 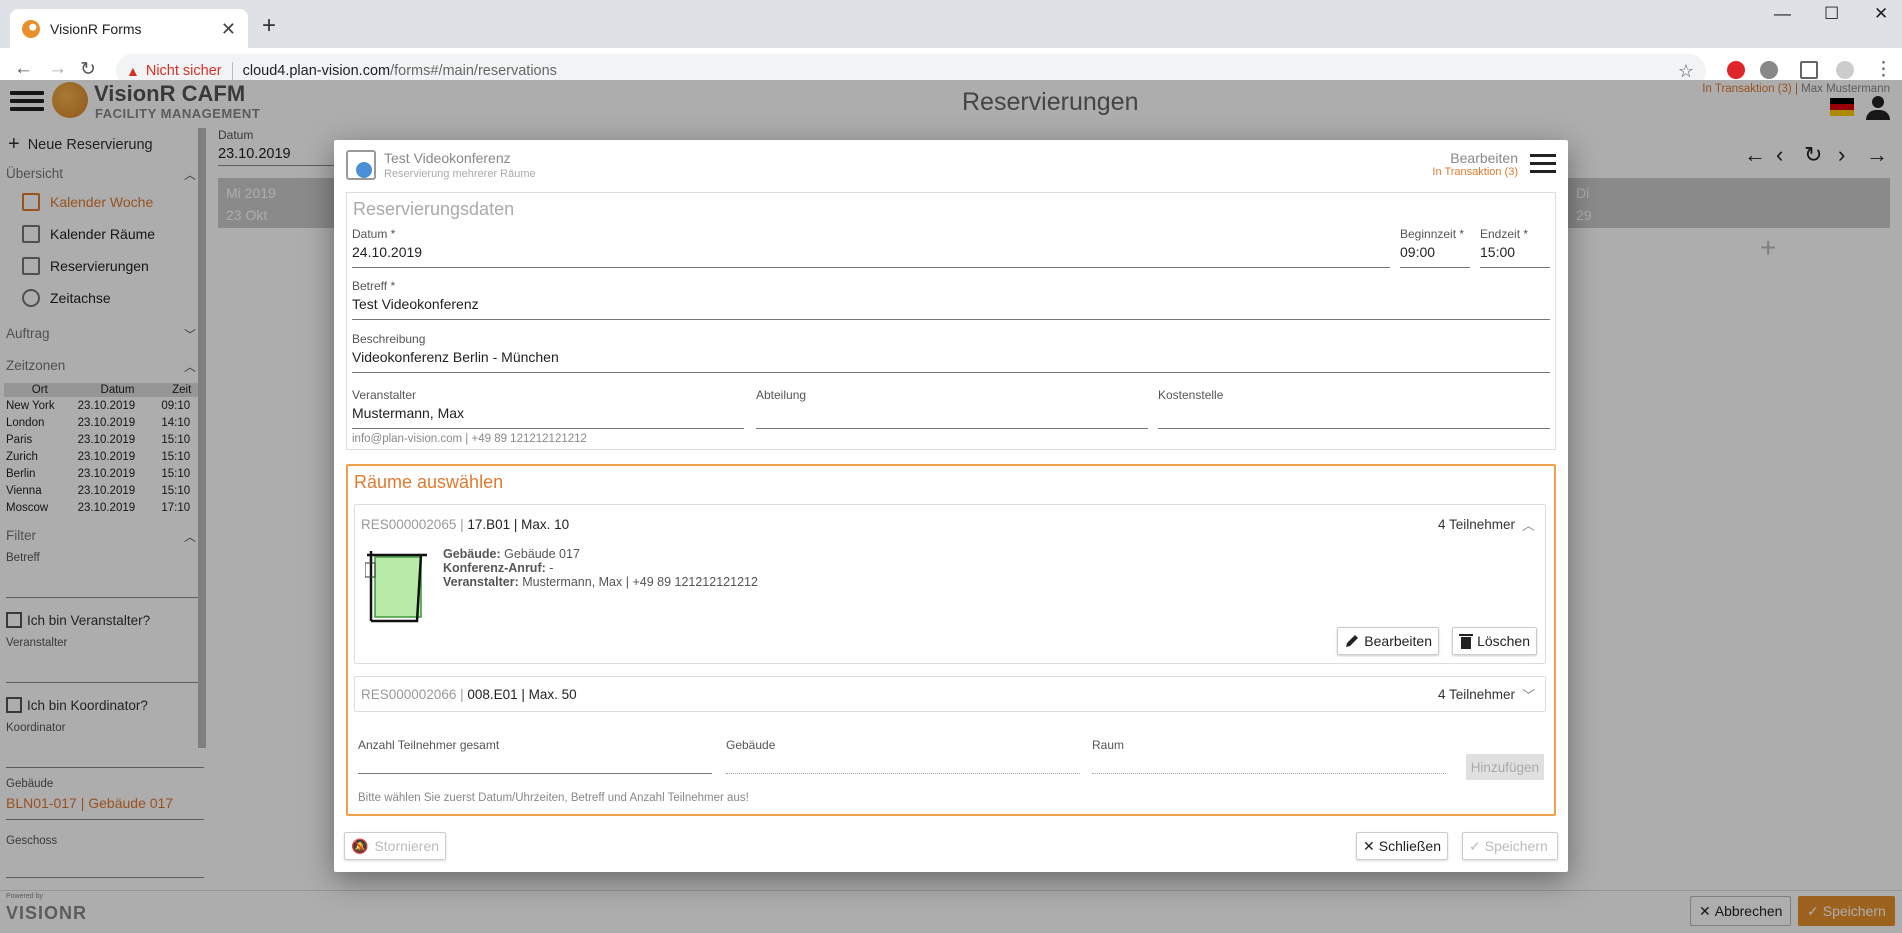 I want to click on rooms-title: Räume auswählen, so click(x=429, y=482).